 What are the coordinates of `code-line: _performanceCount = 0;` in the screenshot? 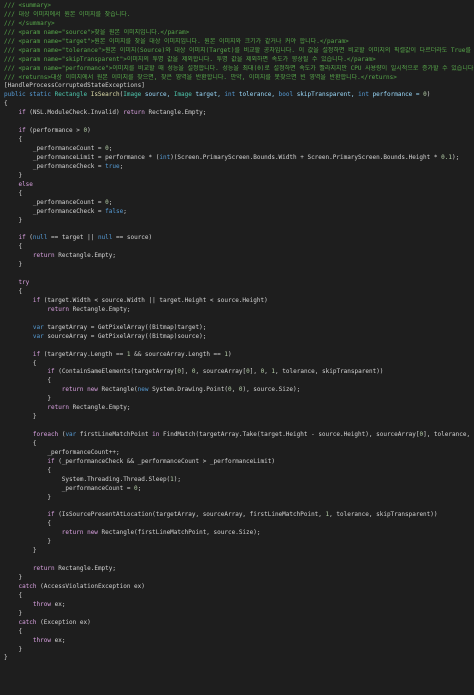 It's located at (239, 149).